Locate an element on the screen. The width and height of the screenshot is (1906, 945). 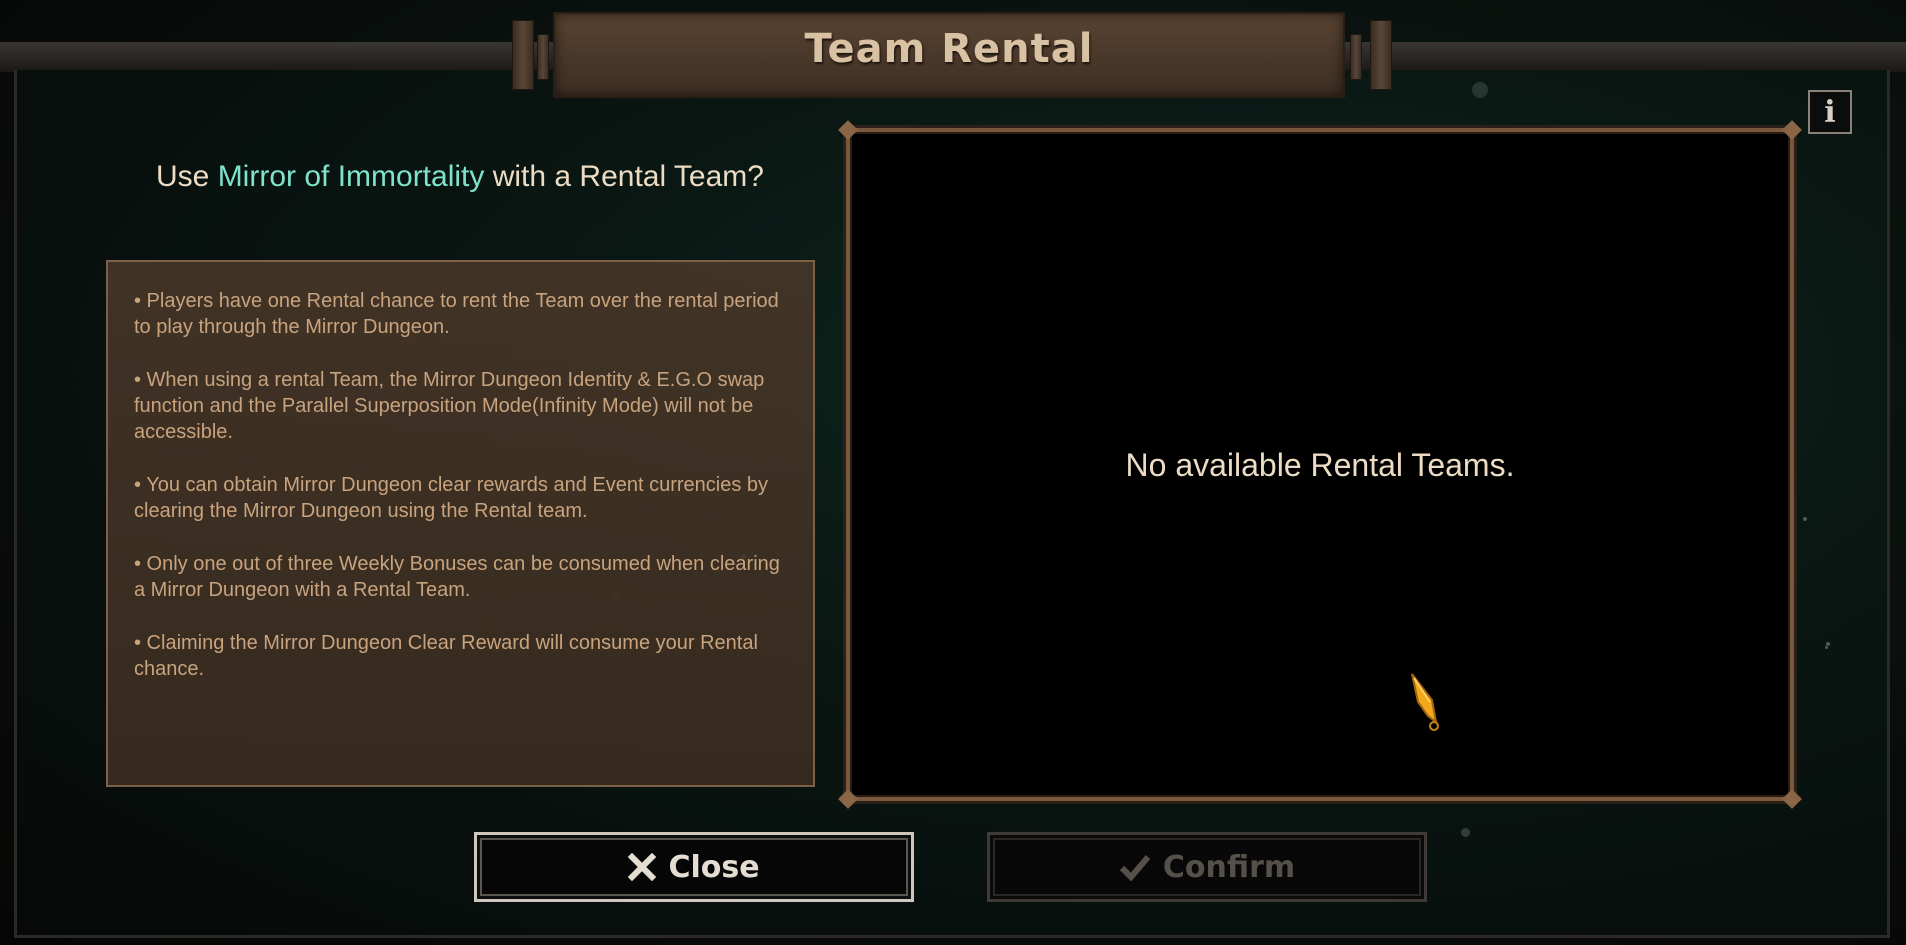
info-icon: i is located at coordinates (1830, 112).